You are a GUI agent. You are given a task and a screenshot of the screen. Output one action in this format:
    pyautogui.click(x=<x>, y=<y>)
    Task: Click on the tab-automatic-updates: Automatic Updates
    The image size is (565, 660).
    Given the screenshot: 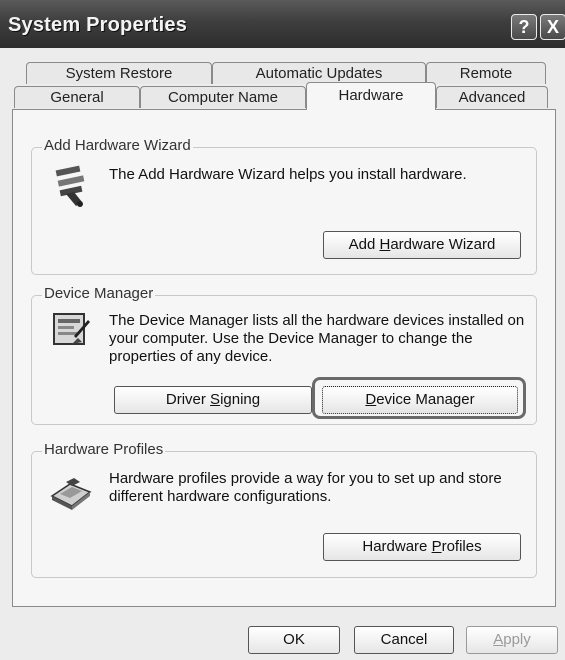 What is the action you would take?
    pyautogui.click(x=319, y=73)
    